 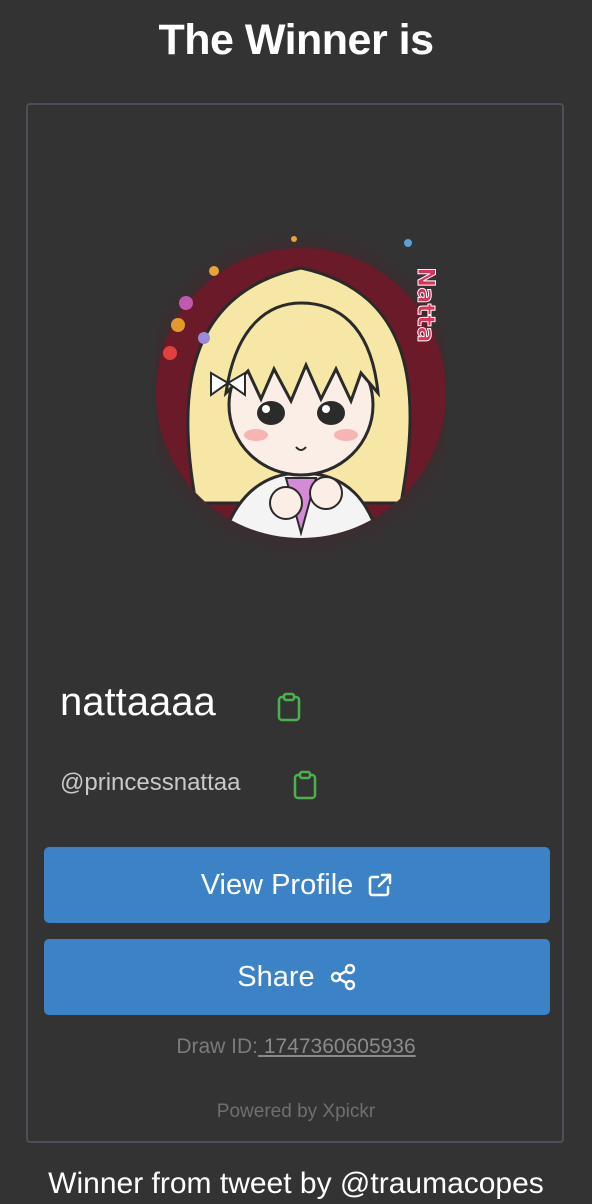 What do you see at coordinates (289, 709) in the screenshot?
I see `copy-name-icon` at bounding box center [289, 709].